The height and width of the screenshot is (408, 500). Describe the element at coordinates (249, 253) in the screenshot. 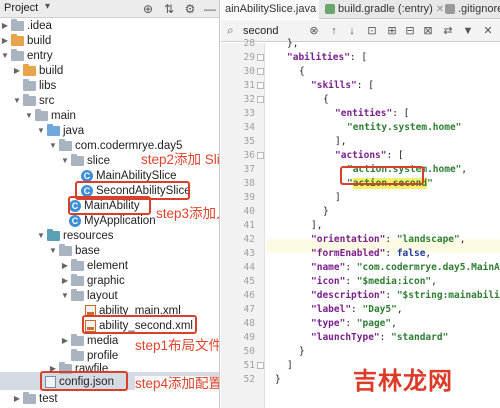

I see `line-number: 43` at that location.